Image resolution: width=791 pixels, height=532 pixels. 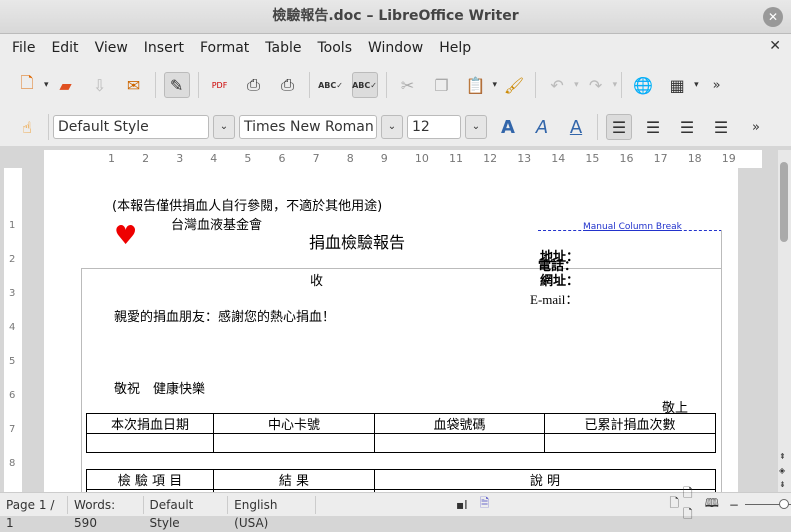 What do you see at coordinates (12, 463) in the screenshot?
I see `ruler-tick-label: 8` at bounding box center [12, 463].